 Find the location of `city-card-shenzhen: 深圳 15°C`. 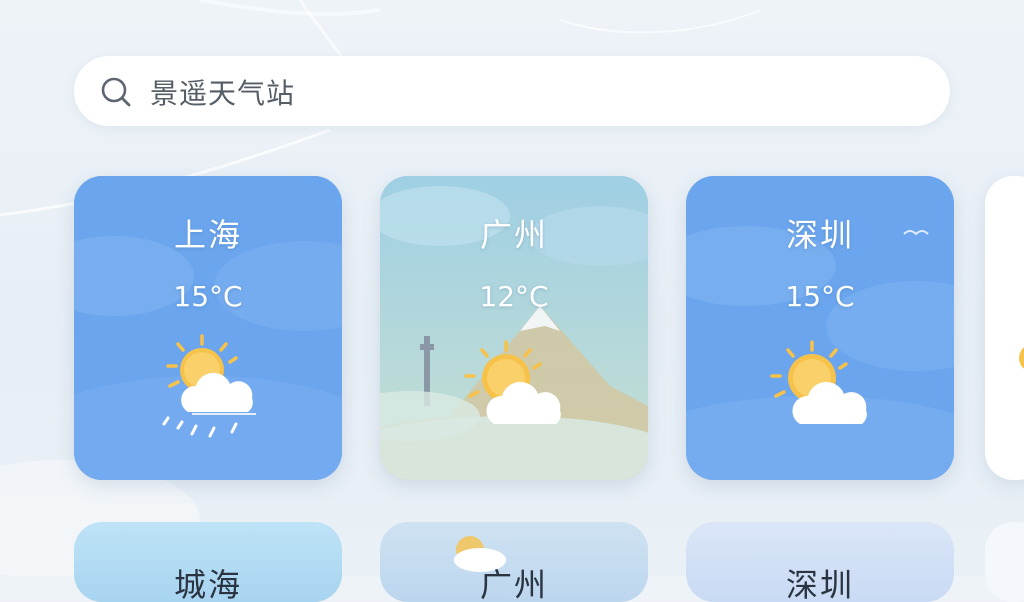

city-card-shenzhen: 深圳 15°C is located at coordinates (820, 328).